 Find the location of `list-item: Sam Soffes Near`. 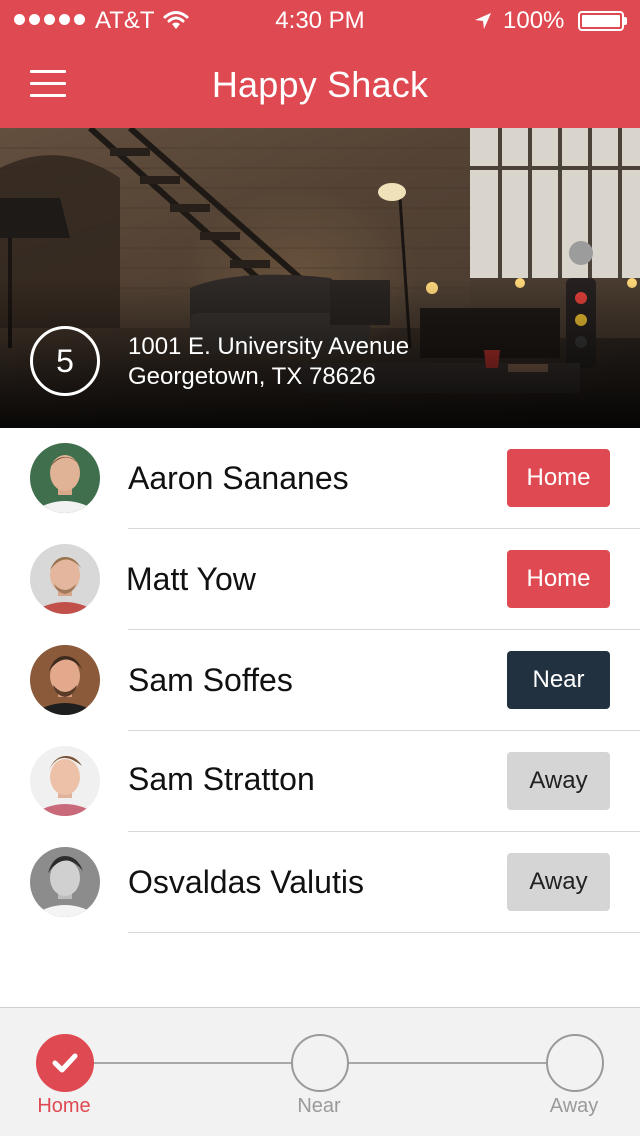

list-item: Sam Soffes Near is located at coordinates (320, 680).